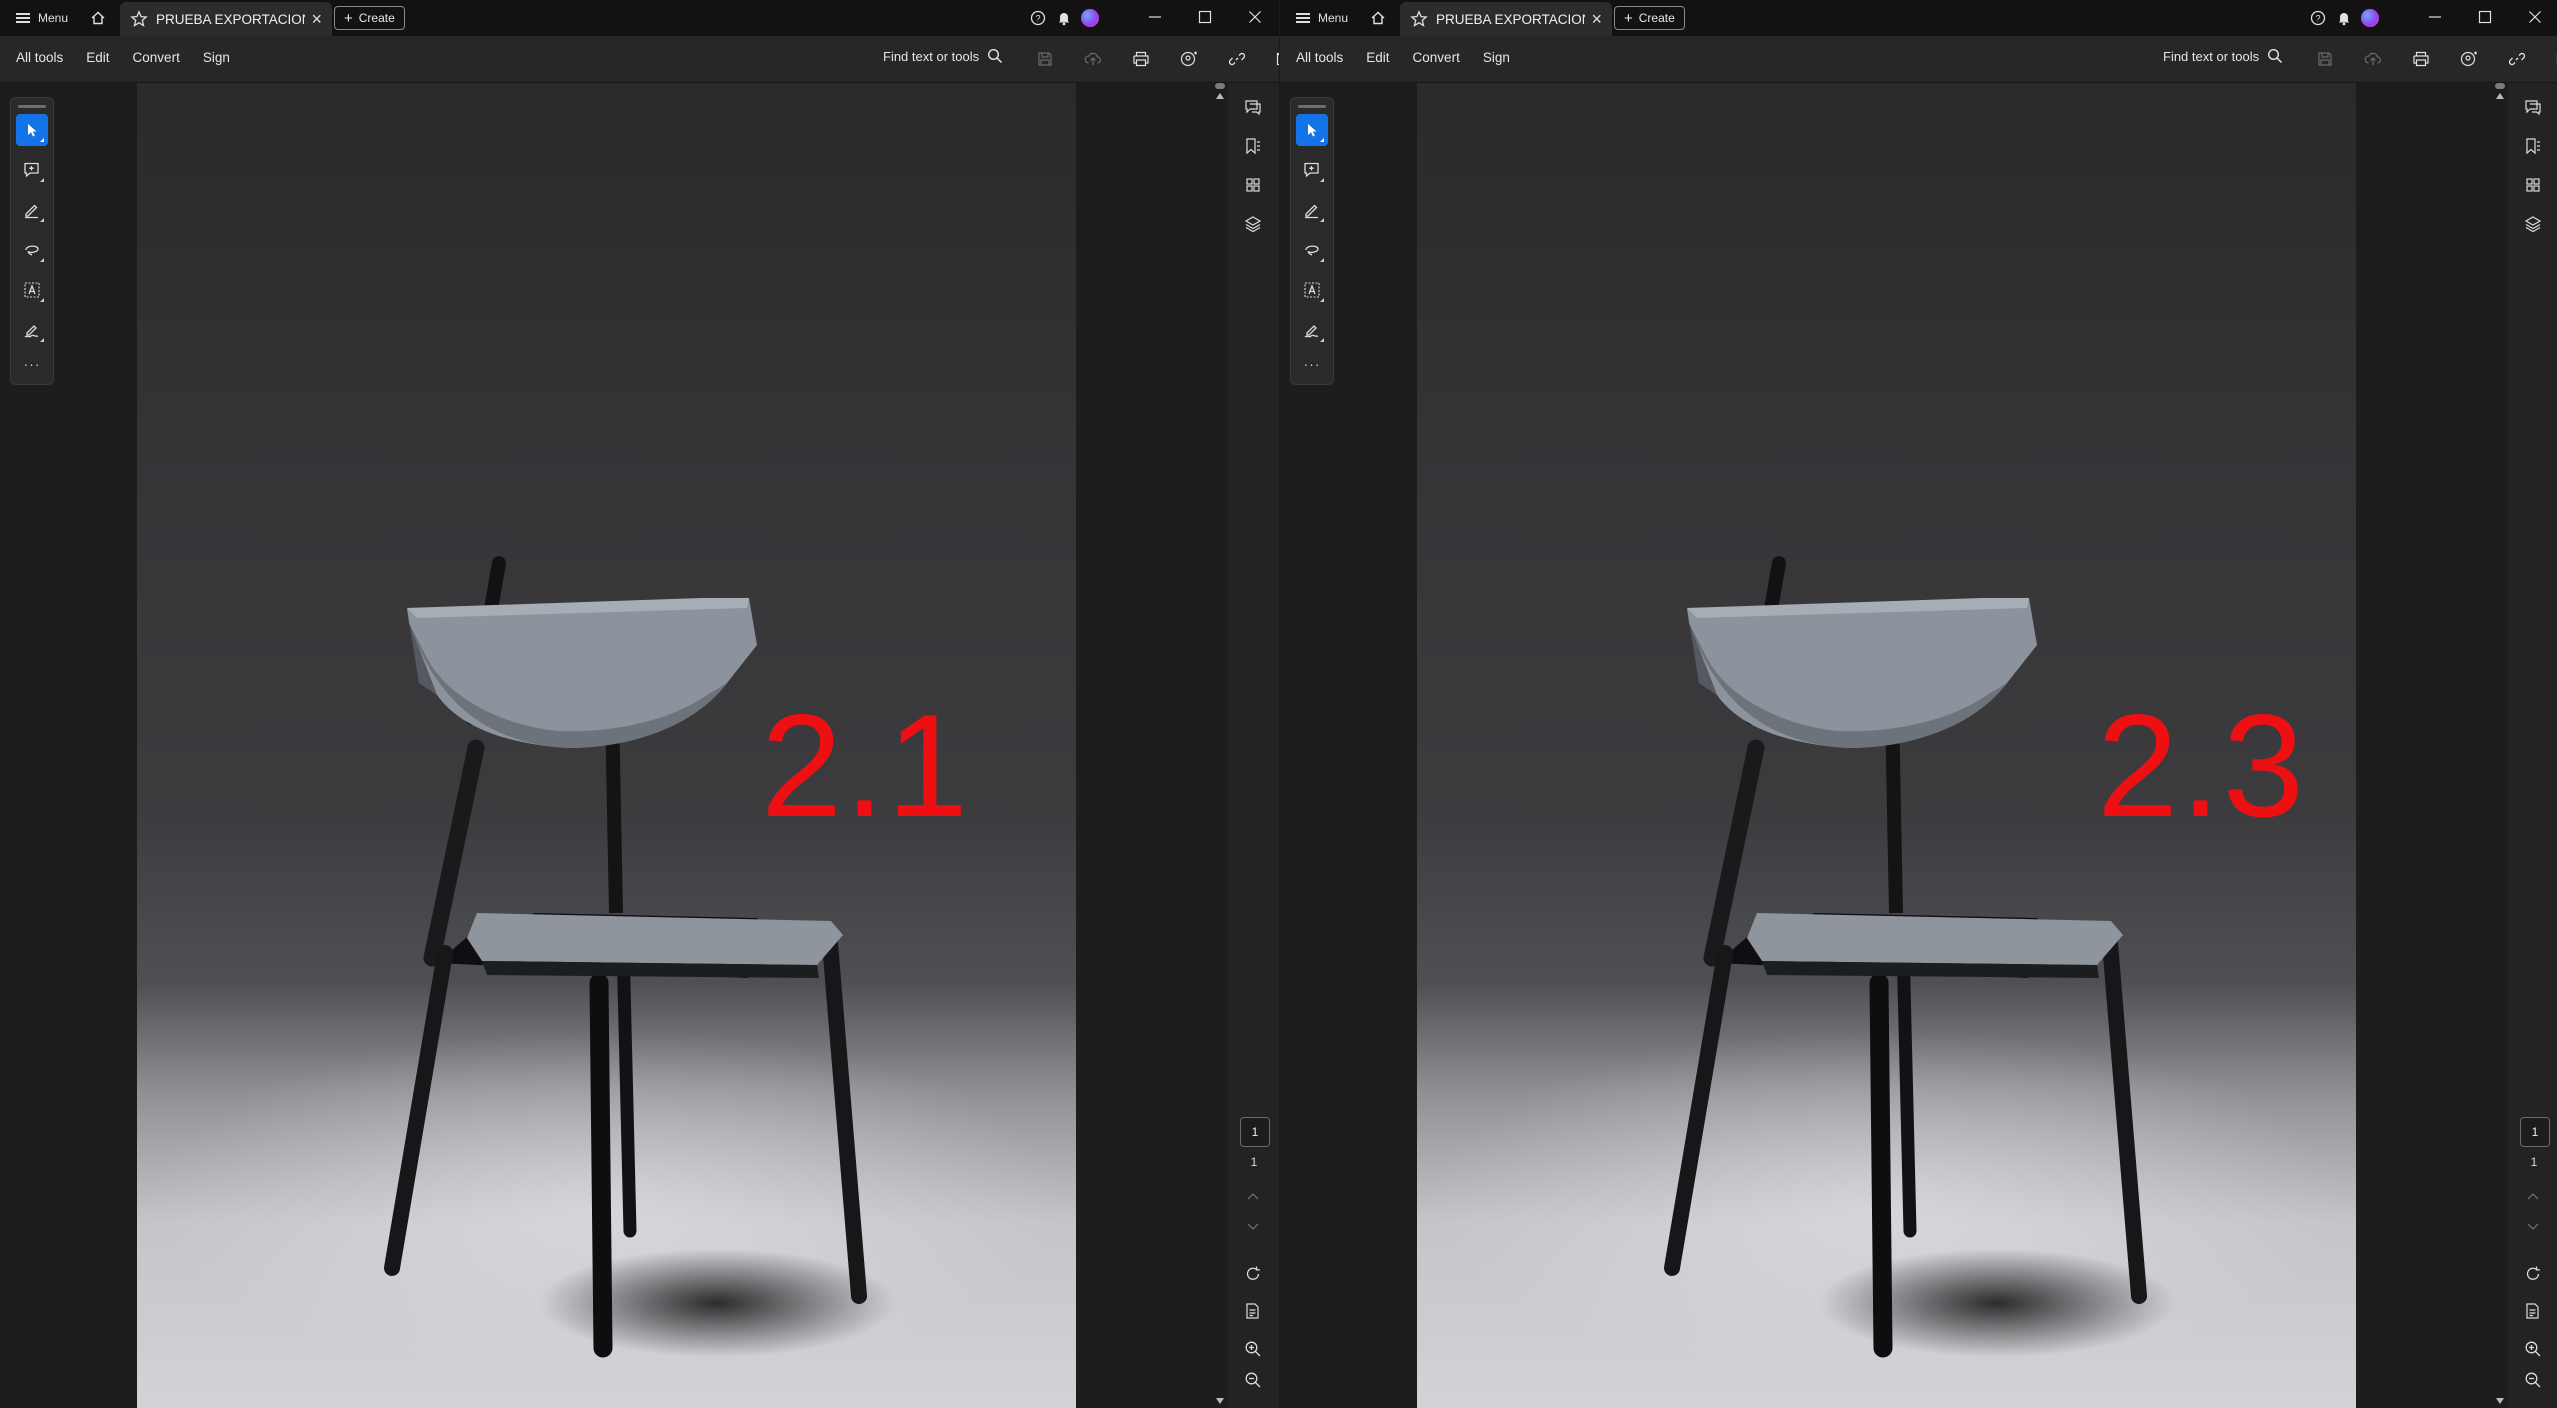 The image size is (2557, 1408). I want to click on menu-icon, so click(1303, 18).